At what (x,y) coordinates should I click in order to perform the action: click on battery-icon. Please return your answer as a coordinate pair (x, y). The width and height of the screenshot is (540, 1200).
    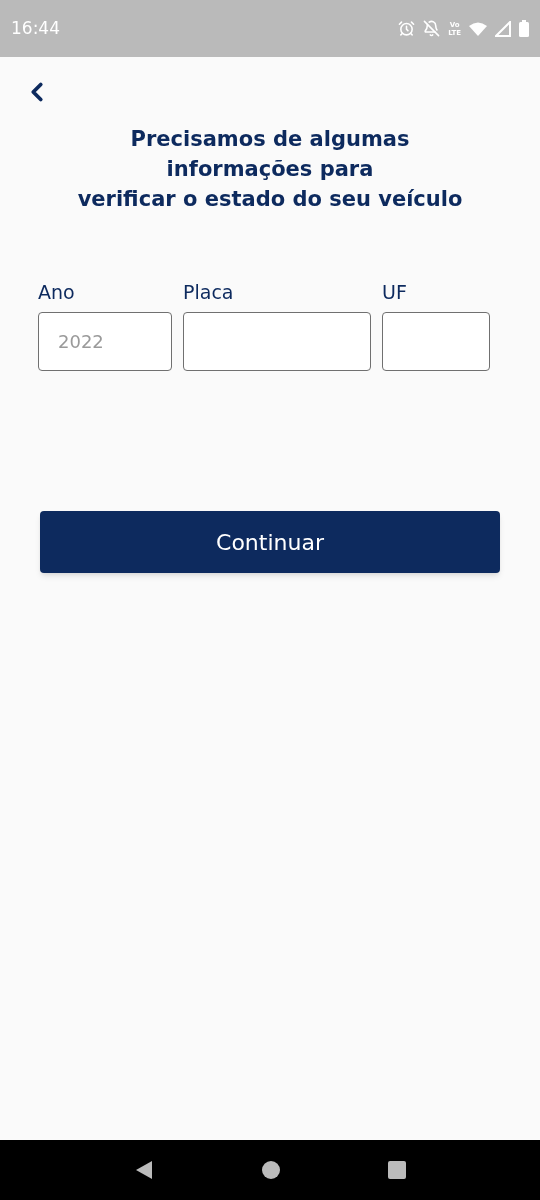
    Looking at the image, I should click on (524, 28).